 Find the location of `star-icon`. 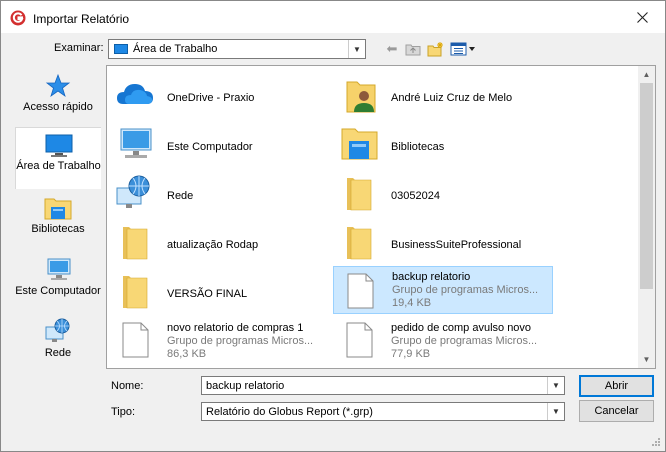

star-icon is located at coordinates (58, 85).